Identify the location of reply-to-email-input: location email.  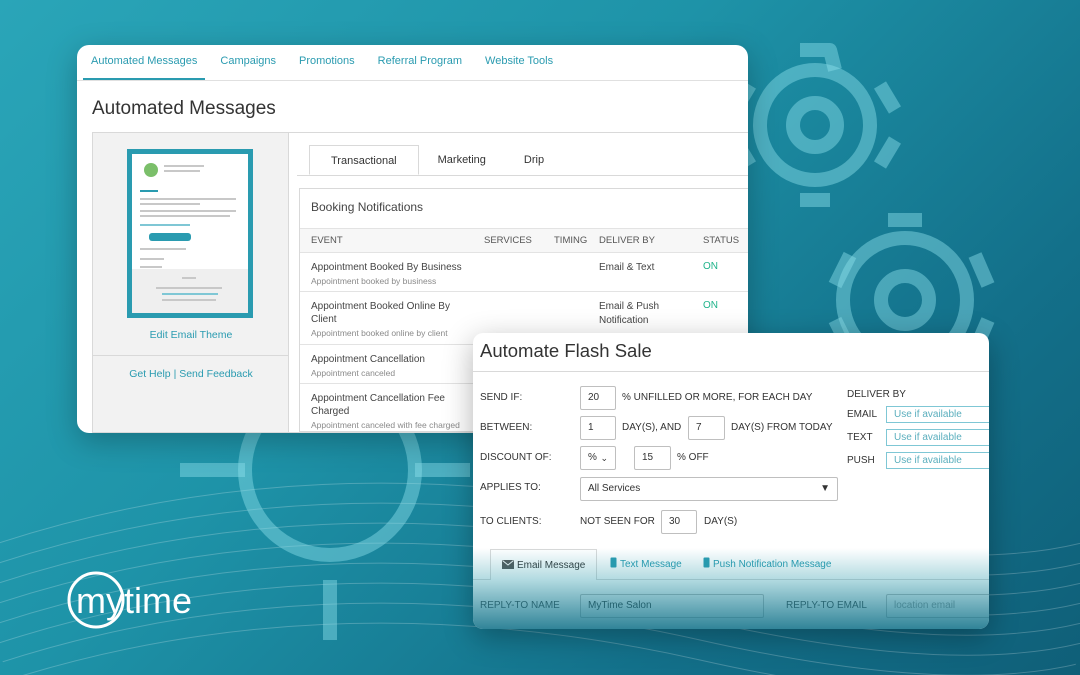
(937, 606).